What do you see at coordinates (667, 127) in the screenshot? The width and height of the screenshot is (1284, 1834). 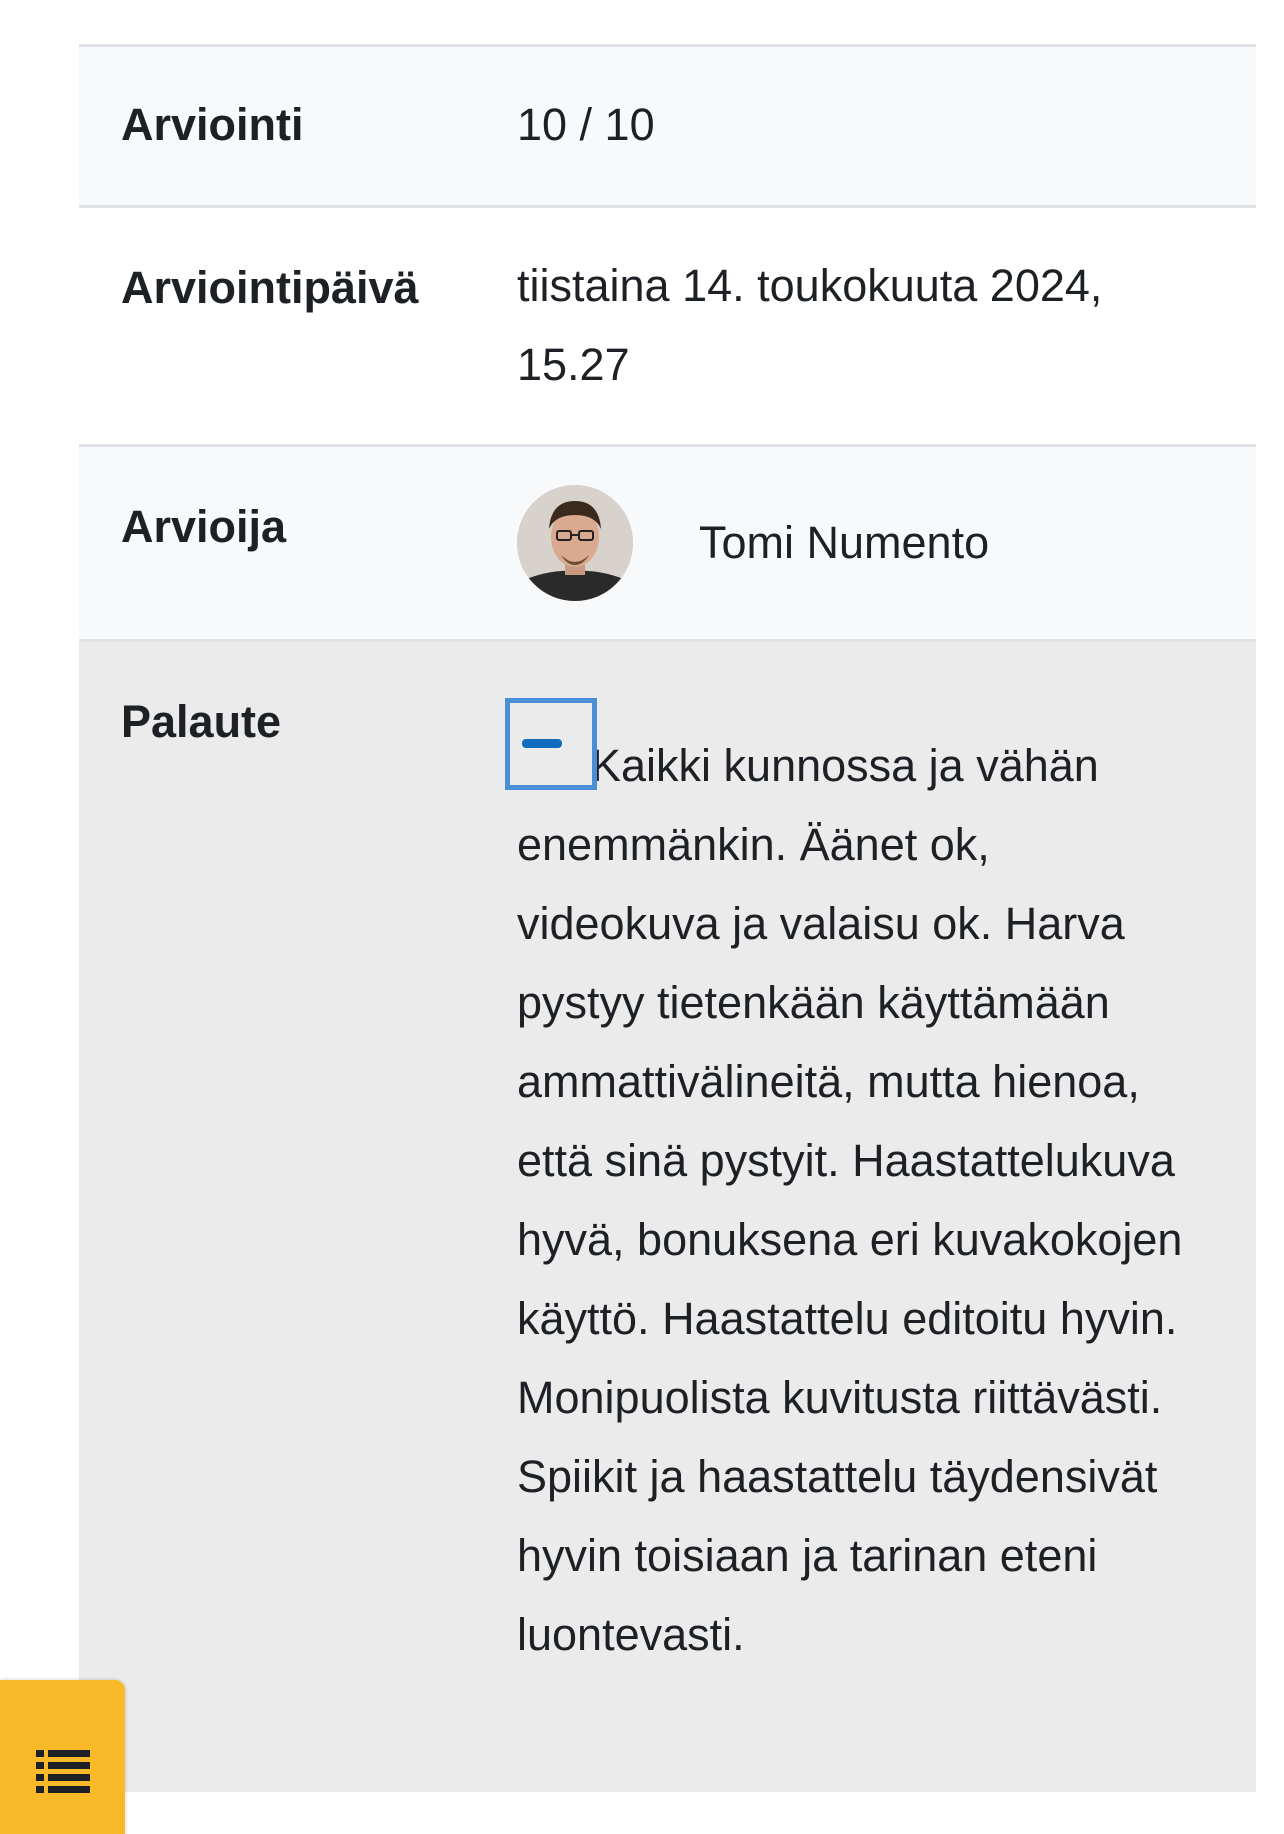 I see `grade-row: Arviointi 10 / 10` at bounding box center [667, 127].